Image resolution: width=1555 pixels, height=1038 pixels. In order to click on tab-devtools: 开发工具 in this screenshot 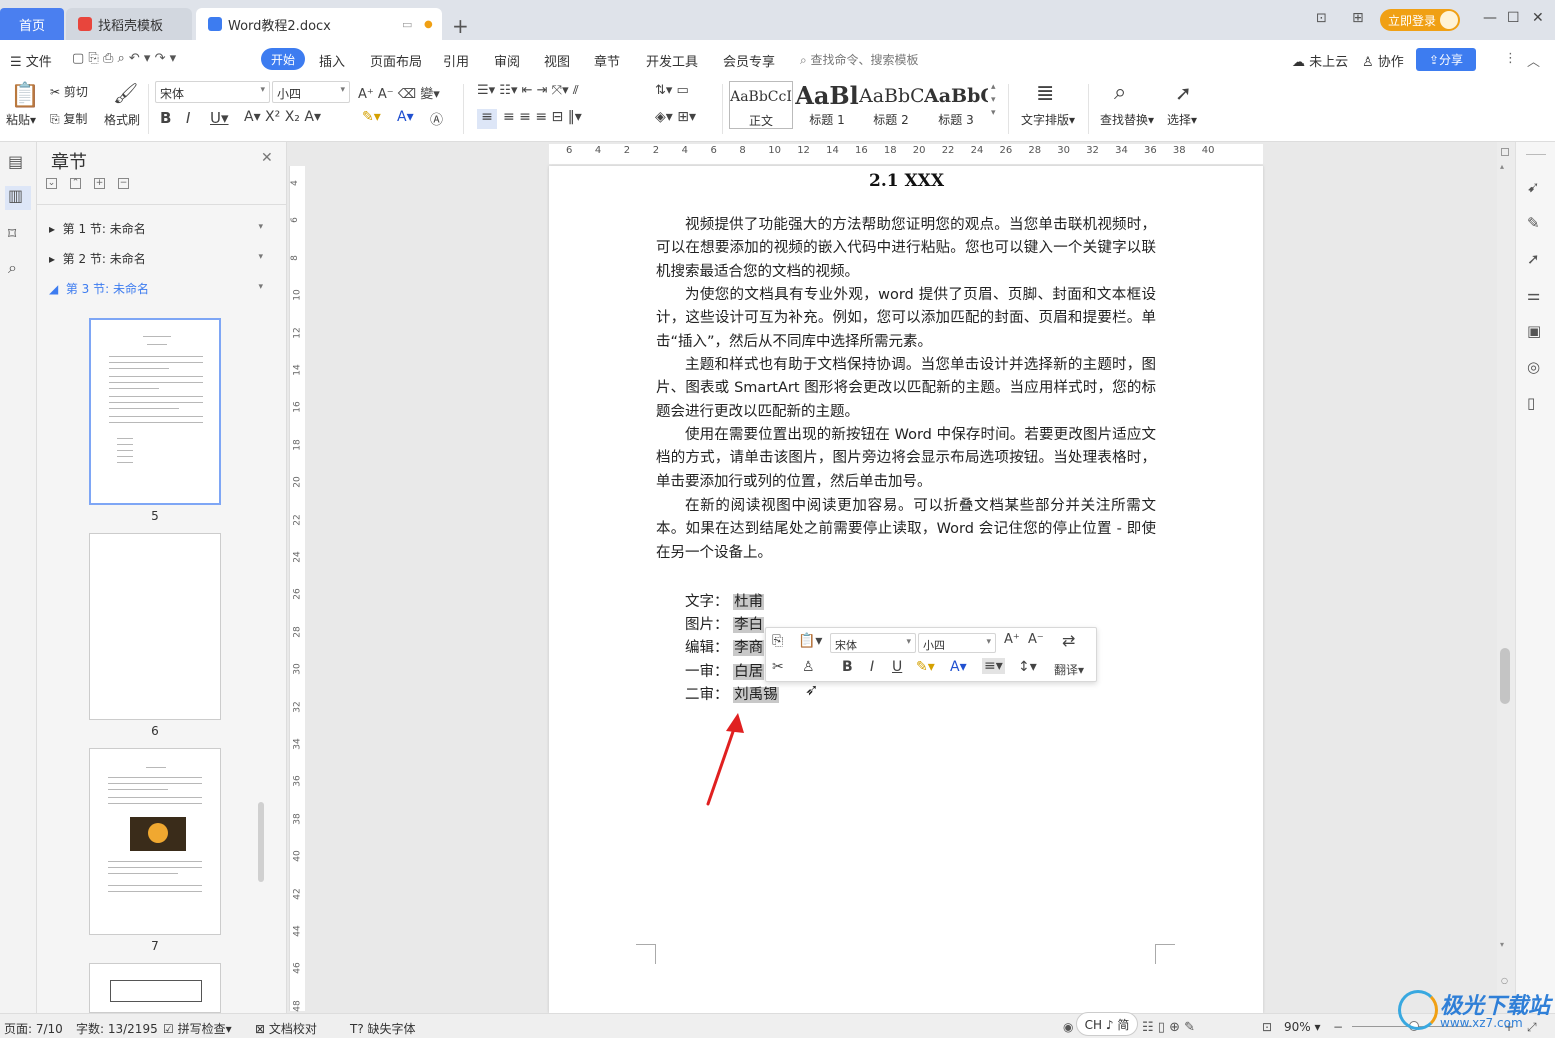, I will do `click(672, 60)`.